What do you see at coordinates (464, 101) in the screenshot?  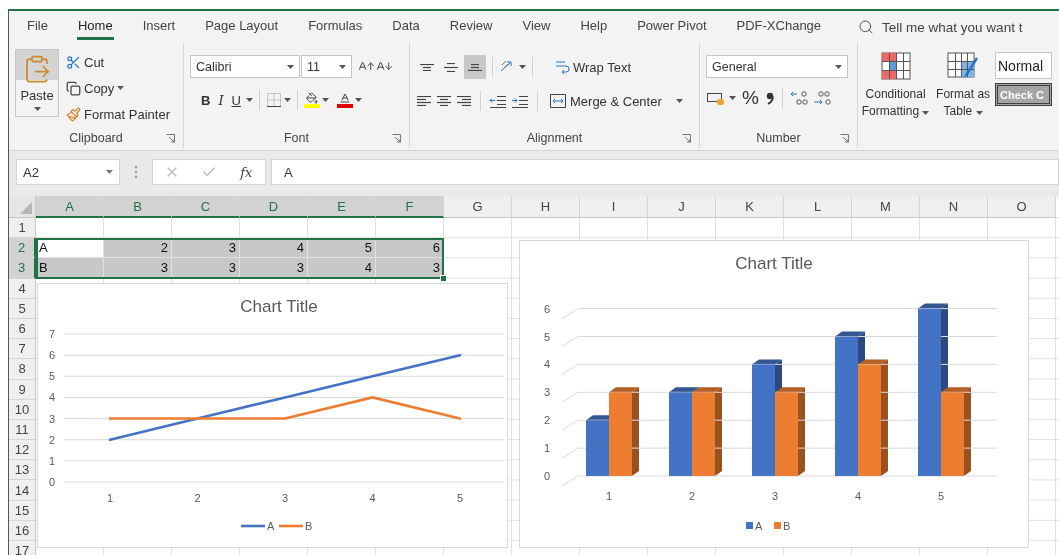 I see `align-right-icon` at bounding box center [464, 101].